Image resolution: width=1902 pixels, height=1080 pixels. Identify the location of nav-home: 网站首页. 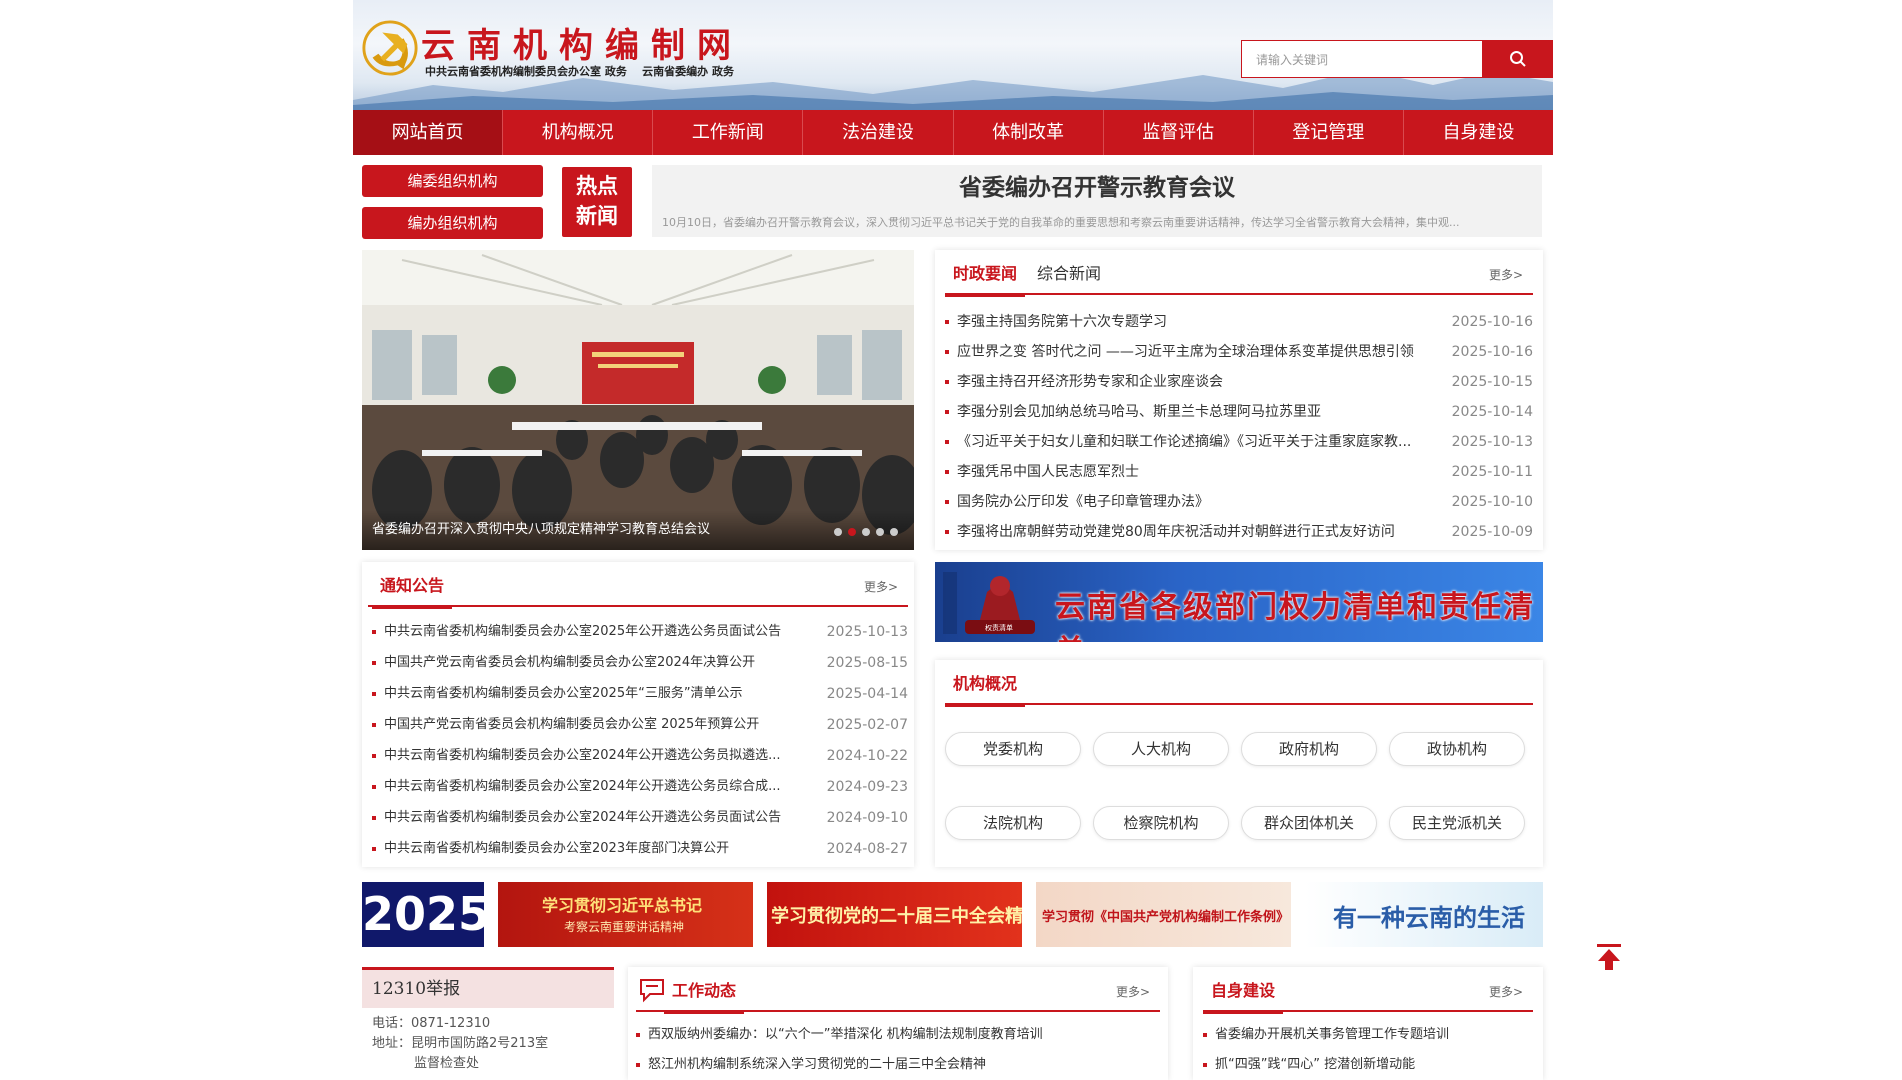
(428, 132).